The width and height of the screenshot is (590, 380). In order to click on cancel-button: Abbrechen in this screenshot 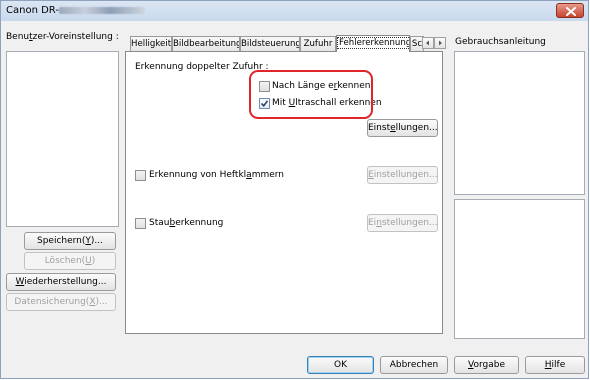, I will do `click(414, 365)`.